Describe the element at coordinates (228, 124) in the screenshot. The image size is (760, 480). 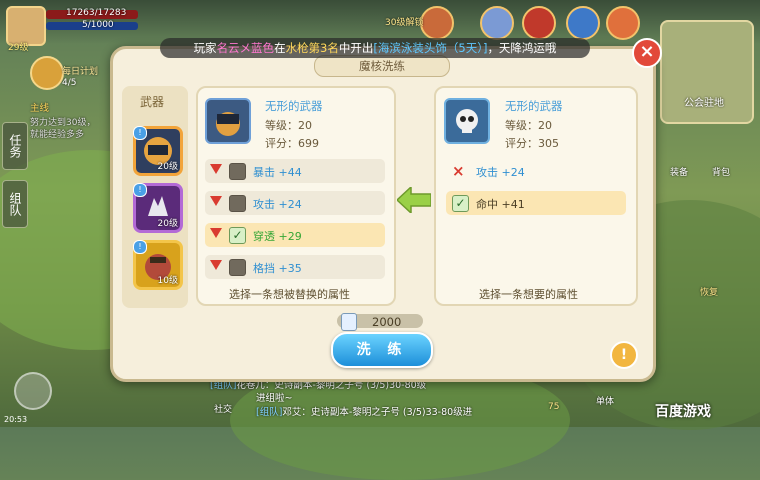
I see `hound-icon` at that location.